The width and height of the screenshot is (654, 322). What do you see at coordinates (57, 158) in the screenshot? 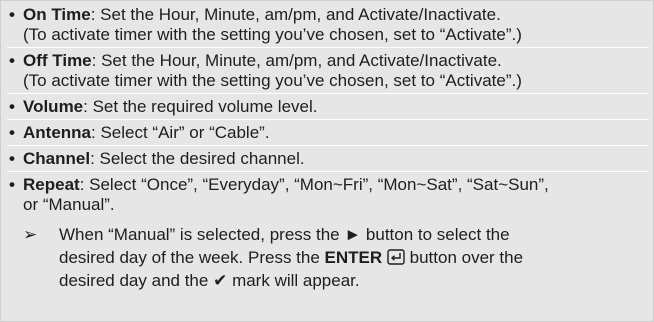
I see `term-channel: Channel` at bounding box center [57, 158].